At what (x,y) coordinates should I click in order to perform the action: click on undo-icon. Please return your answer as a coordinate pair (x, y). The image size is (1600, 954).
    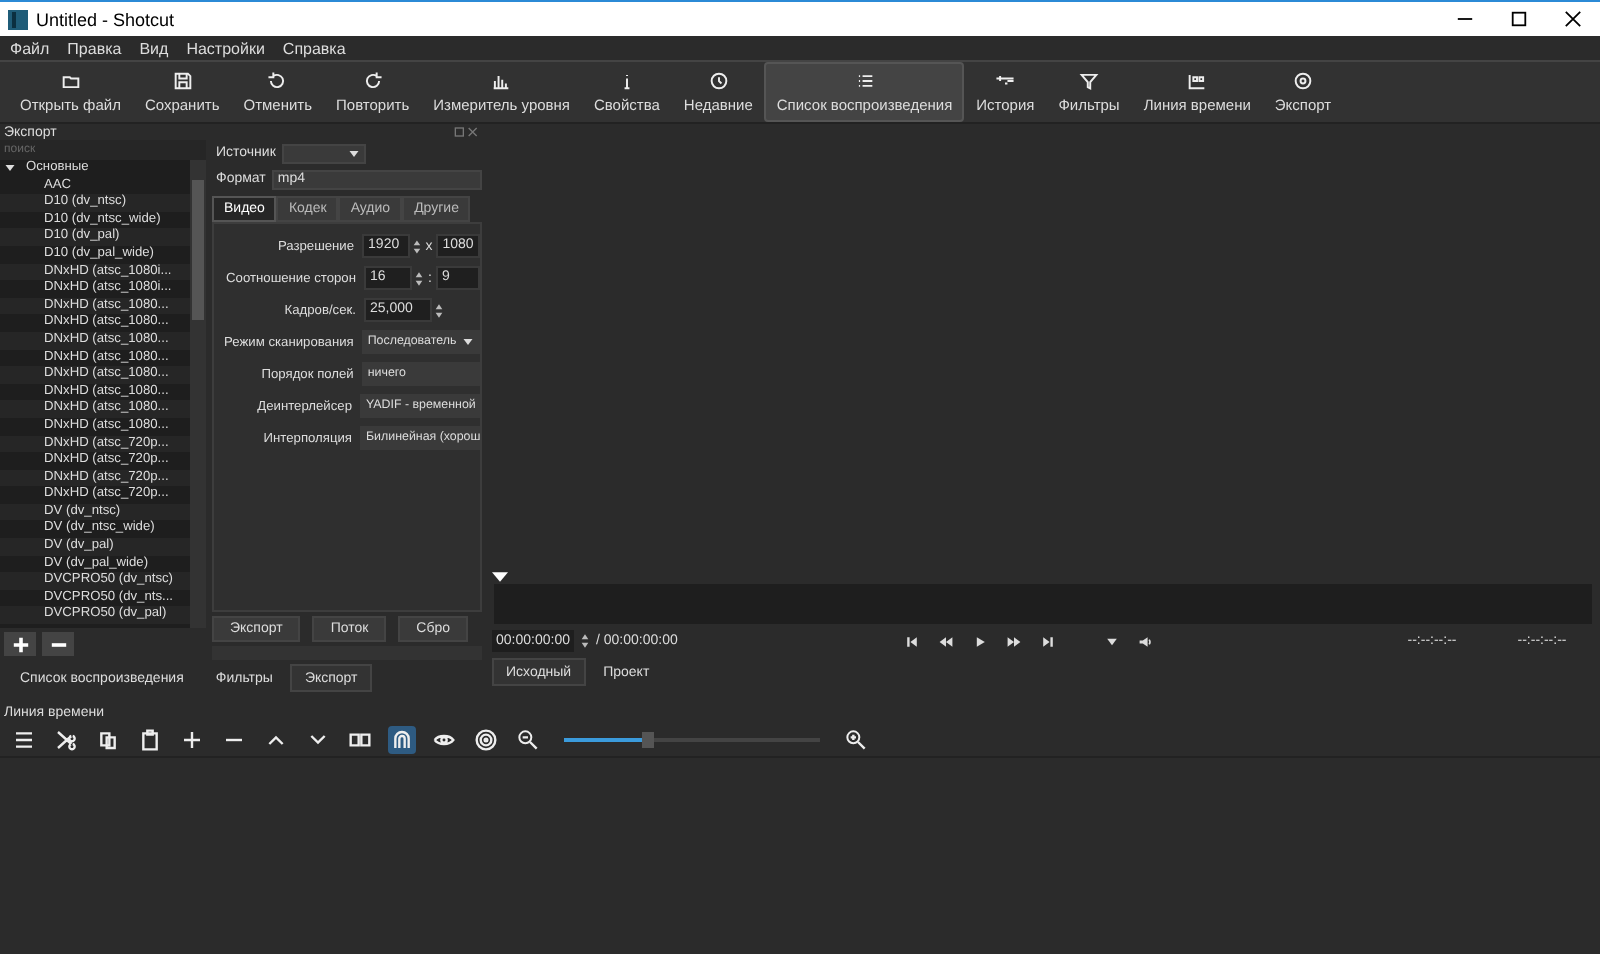
    Looking at the image, I should click on (277, 81).